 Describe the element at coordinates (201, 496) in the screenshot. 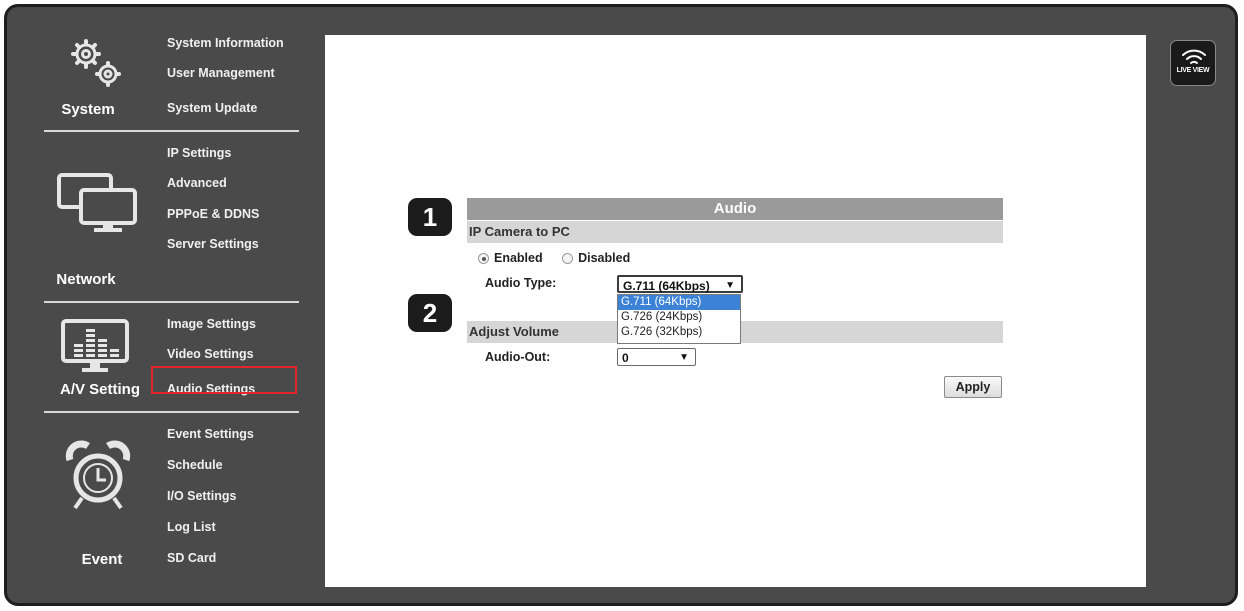

I see `sidebar-item-io-settings: I/O Settings` at that location.